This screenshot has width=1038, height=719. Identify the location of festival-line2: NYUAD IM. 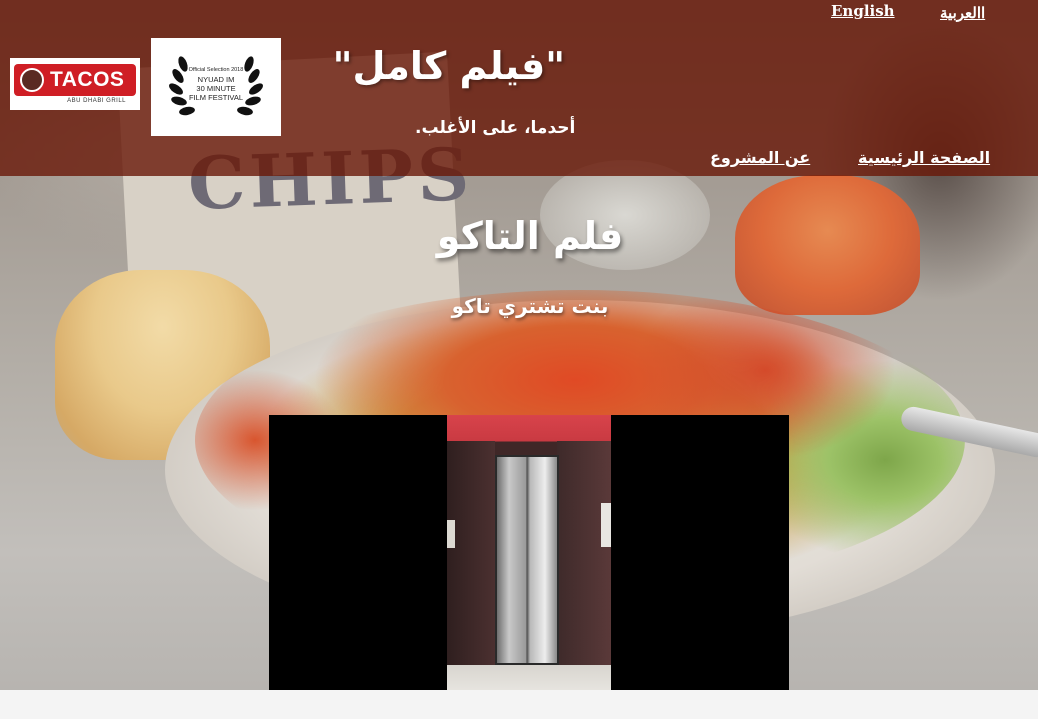
(216, 79).